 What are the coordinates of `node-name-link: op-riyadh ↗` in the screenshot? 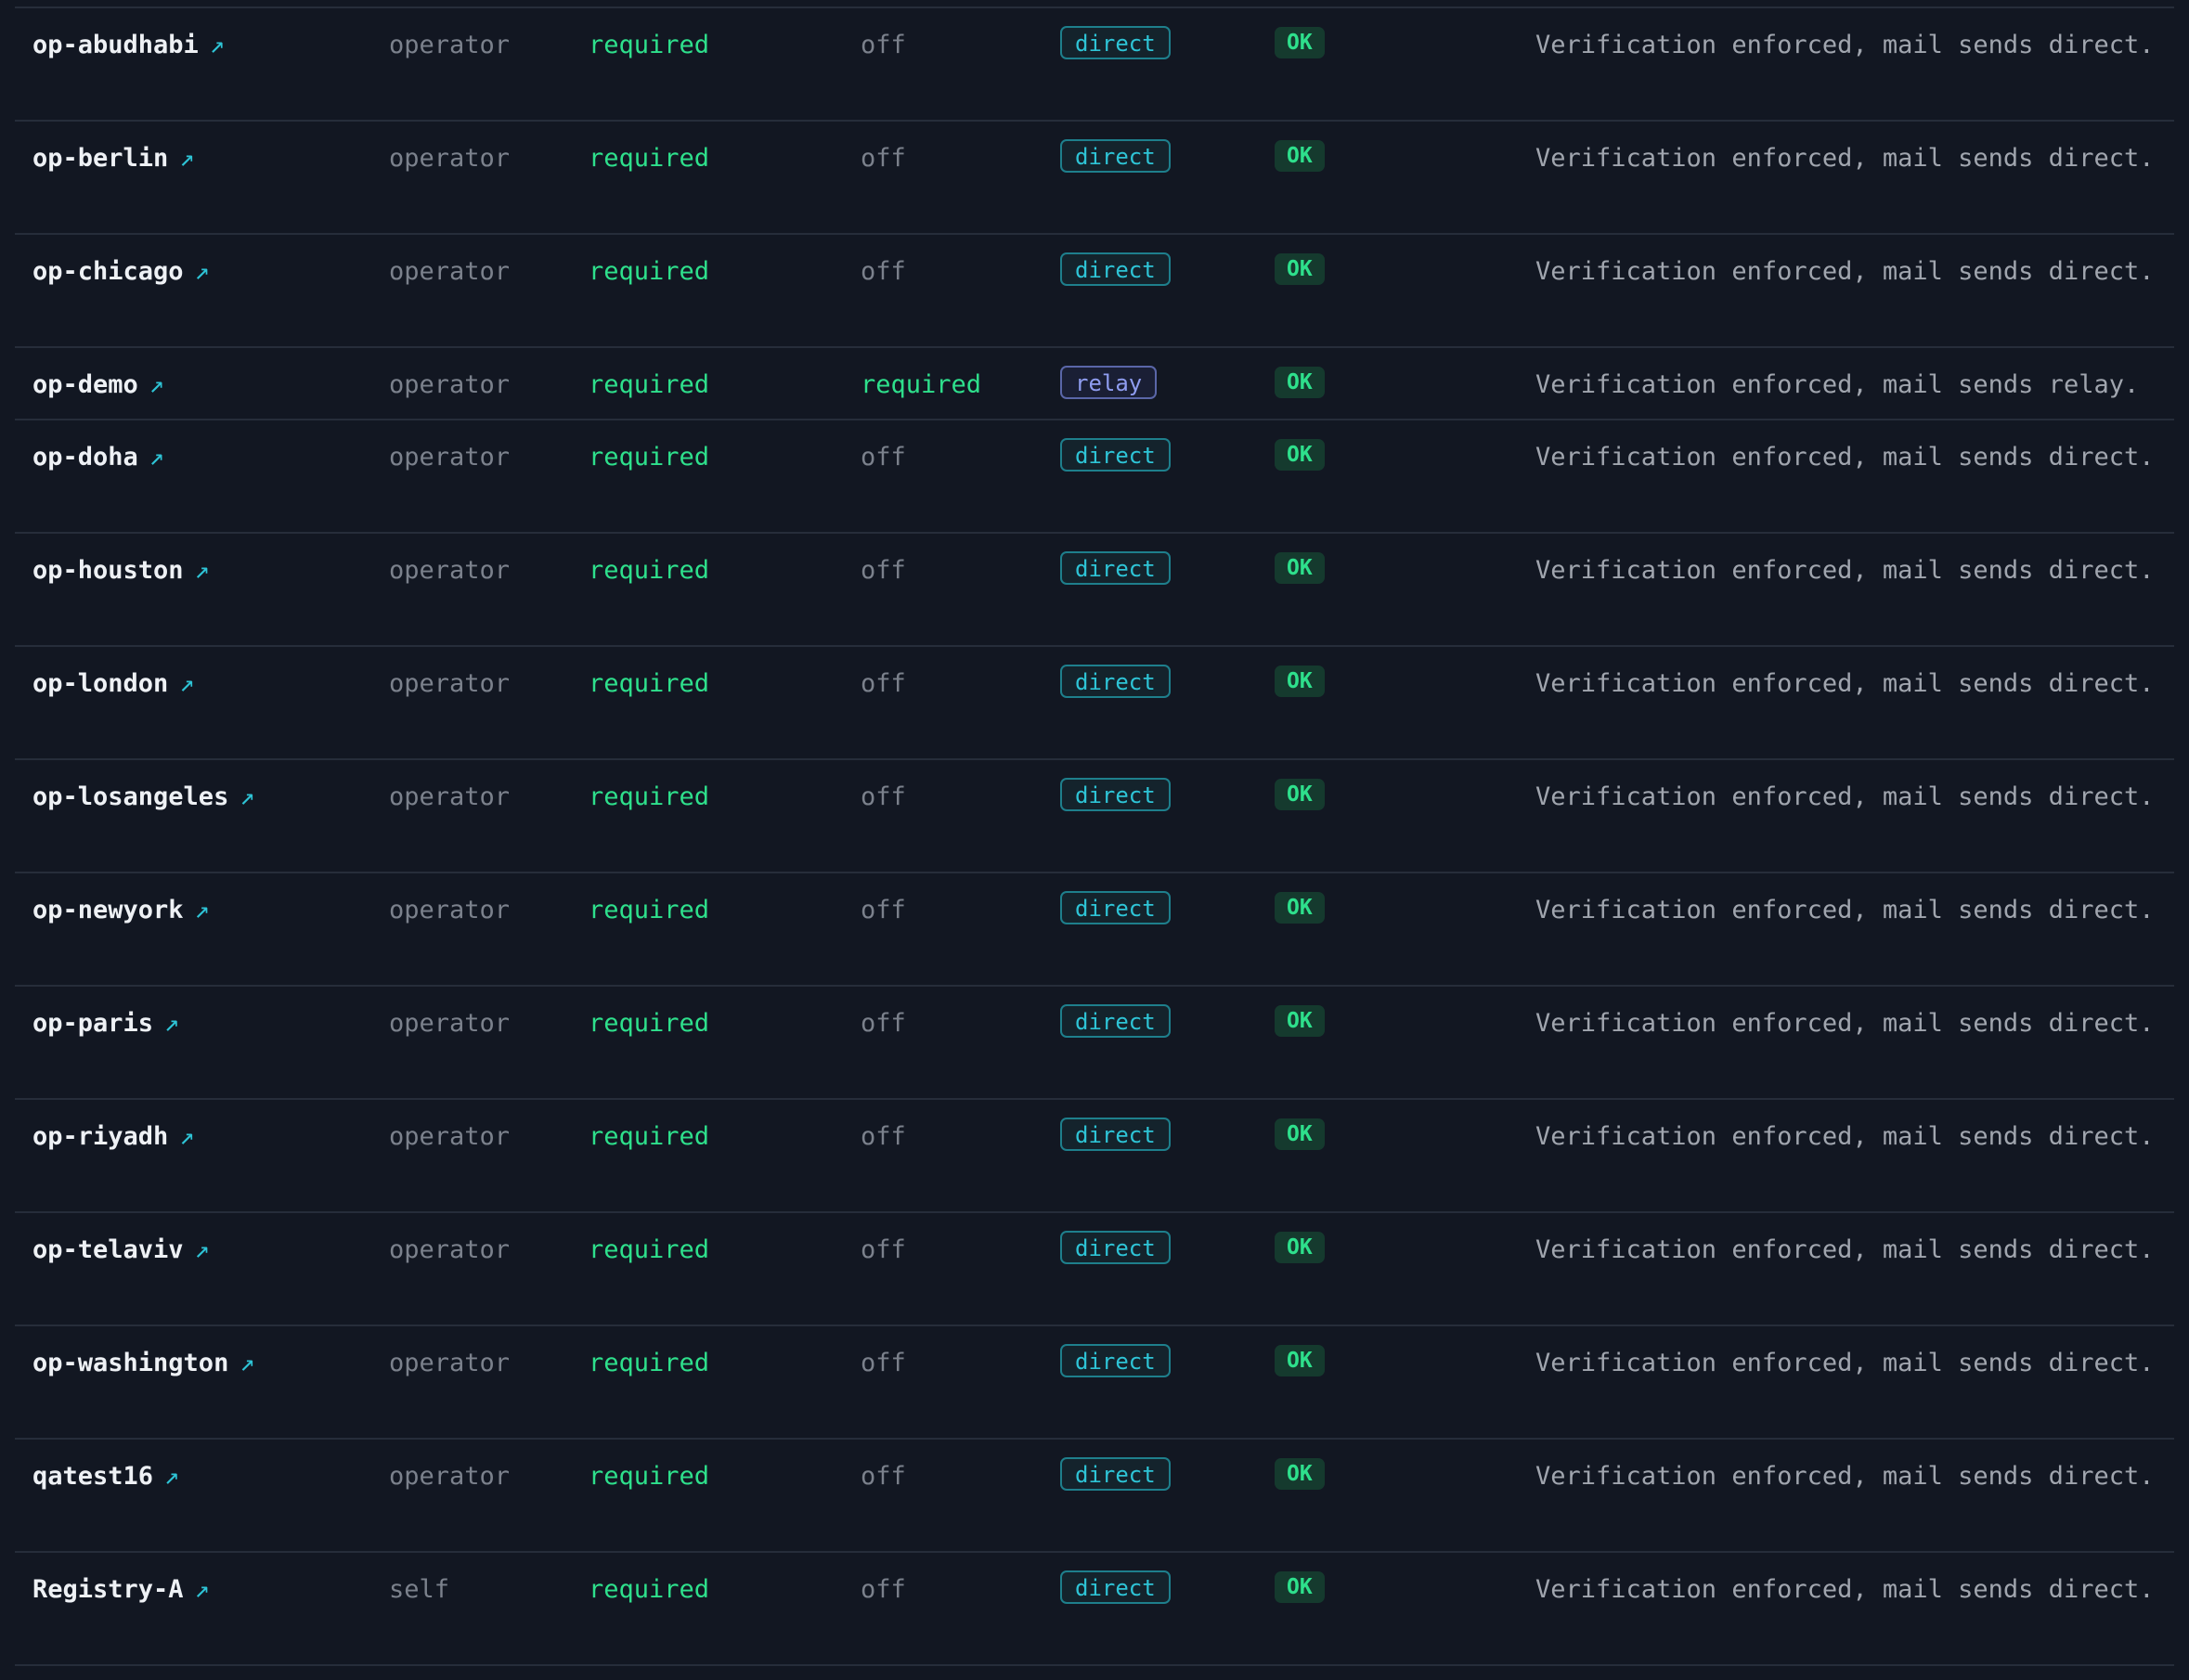 It's located at (114, 1137).